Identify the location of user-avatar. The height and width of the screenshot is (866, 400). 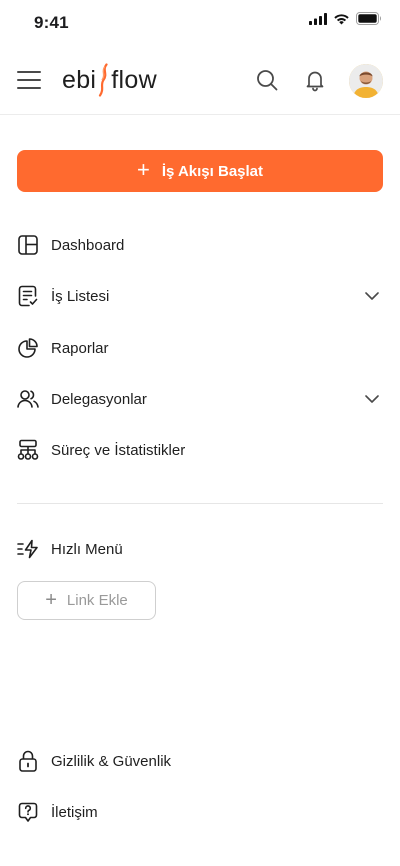
(366, 81).